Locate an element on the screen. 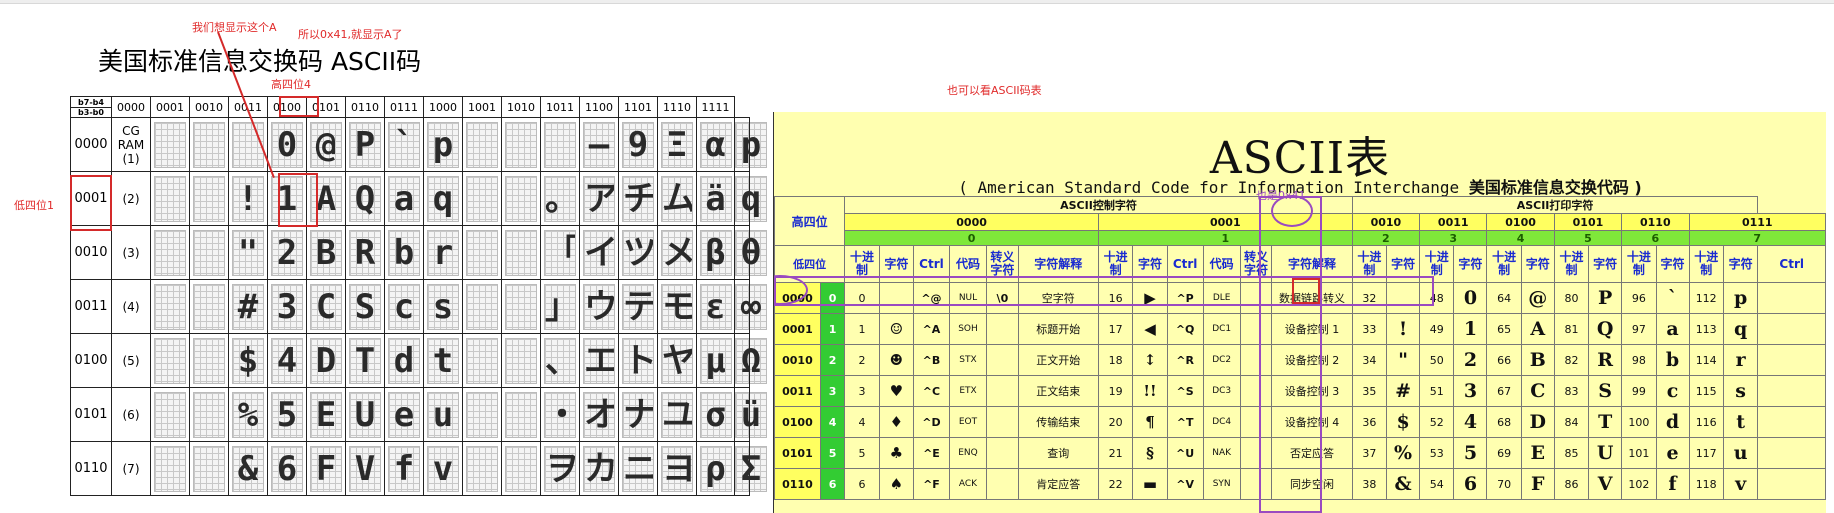 This screenshot has width=1834, height=513. lcd-dot-matrix-glyph: ウ is located at coordinates (599, 306).